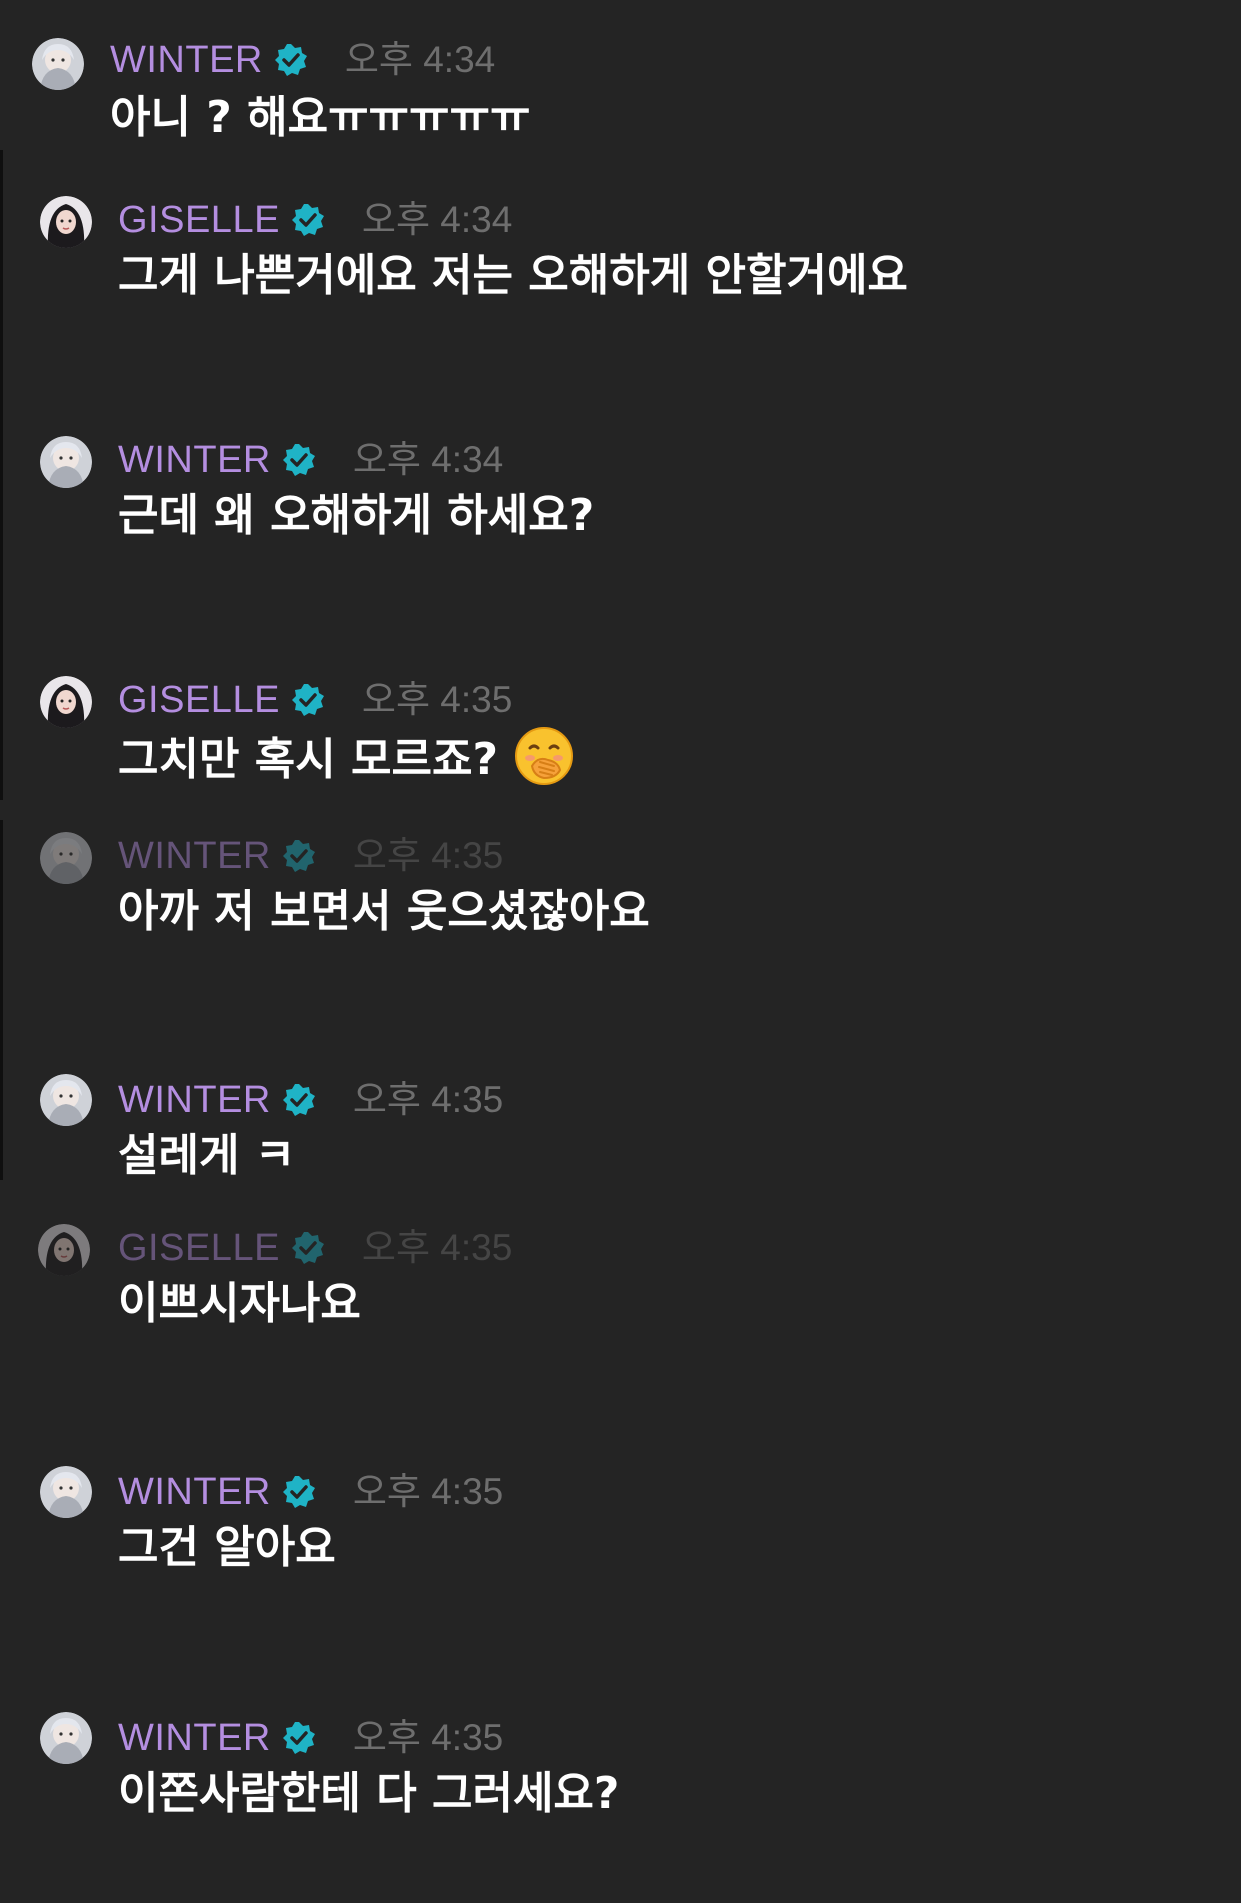 The width and height of the screenshot is (1241, 1903). Describe the element at coordinates (207, 1155) in the screenshot. I see `message-text: 설레게 ㅋ` at that location.